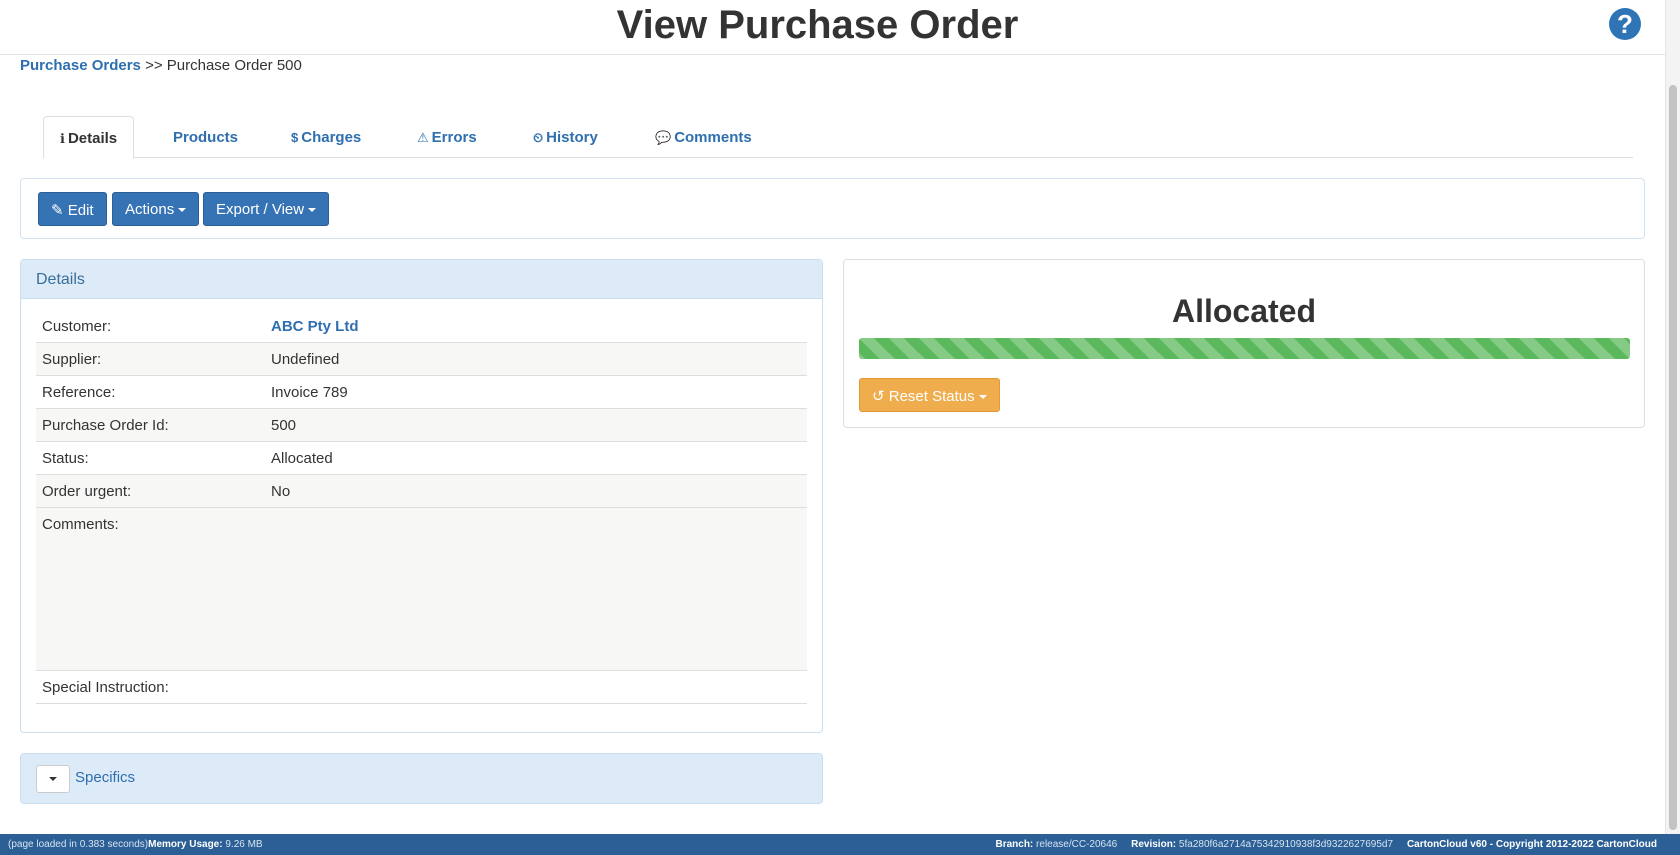  What do you see at coordinates (663, 137) in the screenshot?
I see `comment-icon: 💬` at bounding box center [663, 137].